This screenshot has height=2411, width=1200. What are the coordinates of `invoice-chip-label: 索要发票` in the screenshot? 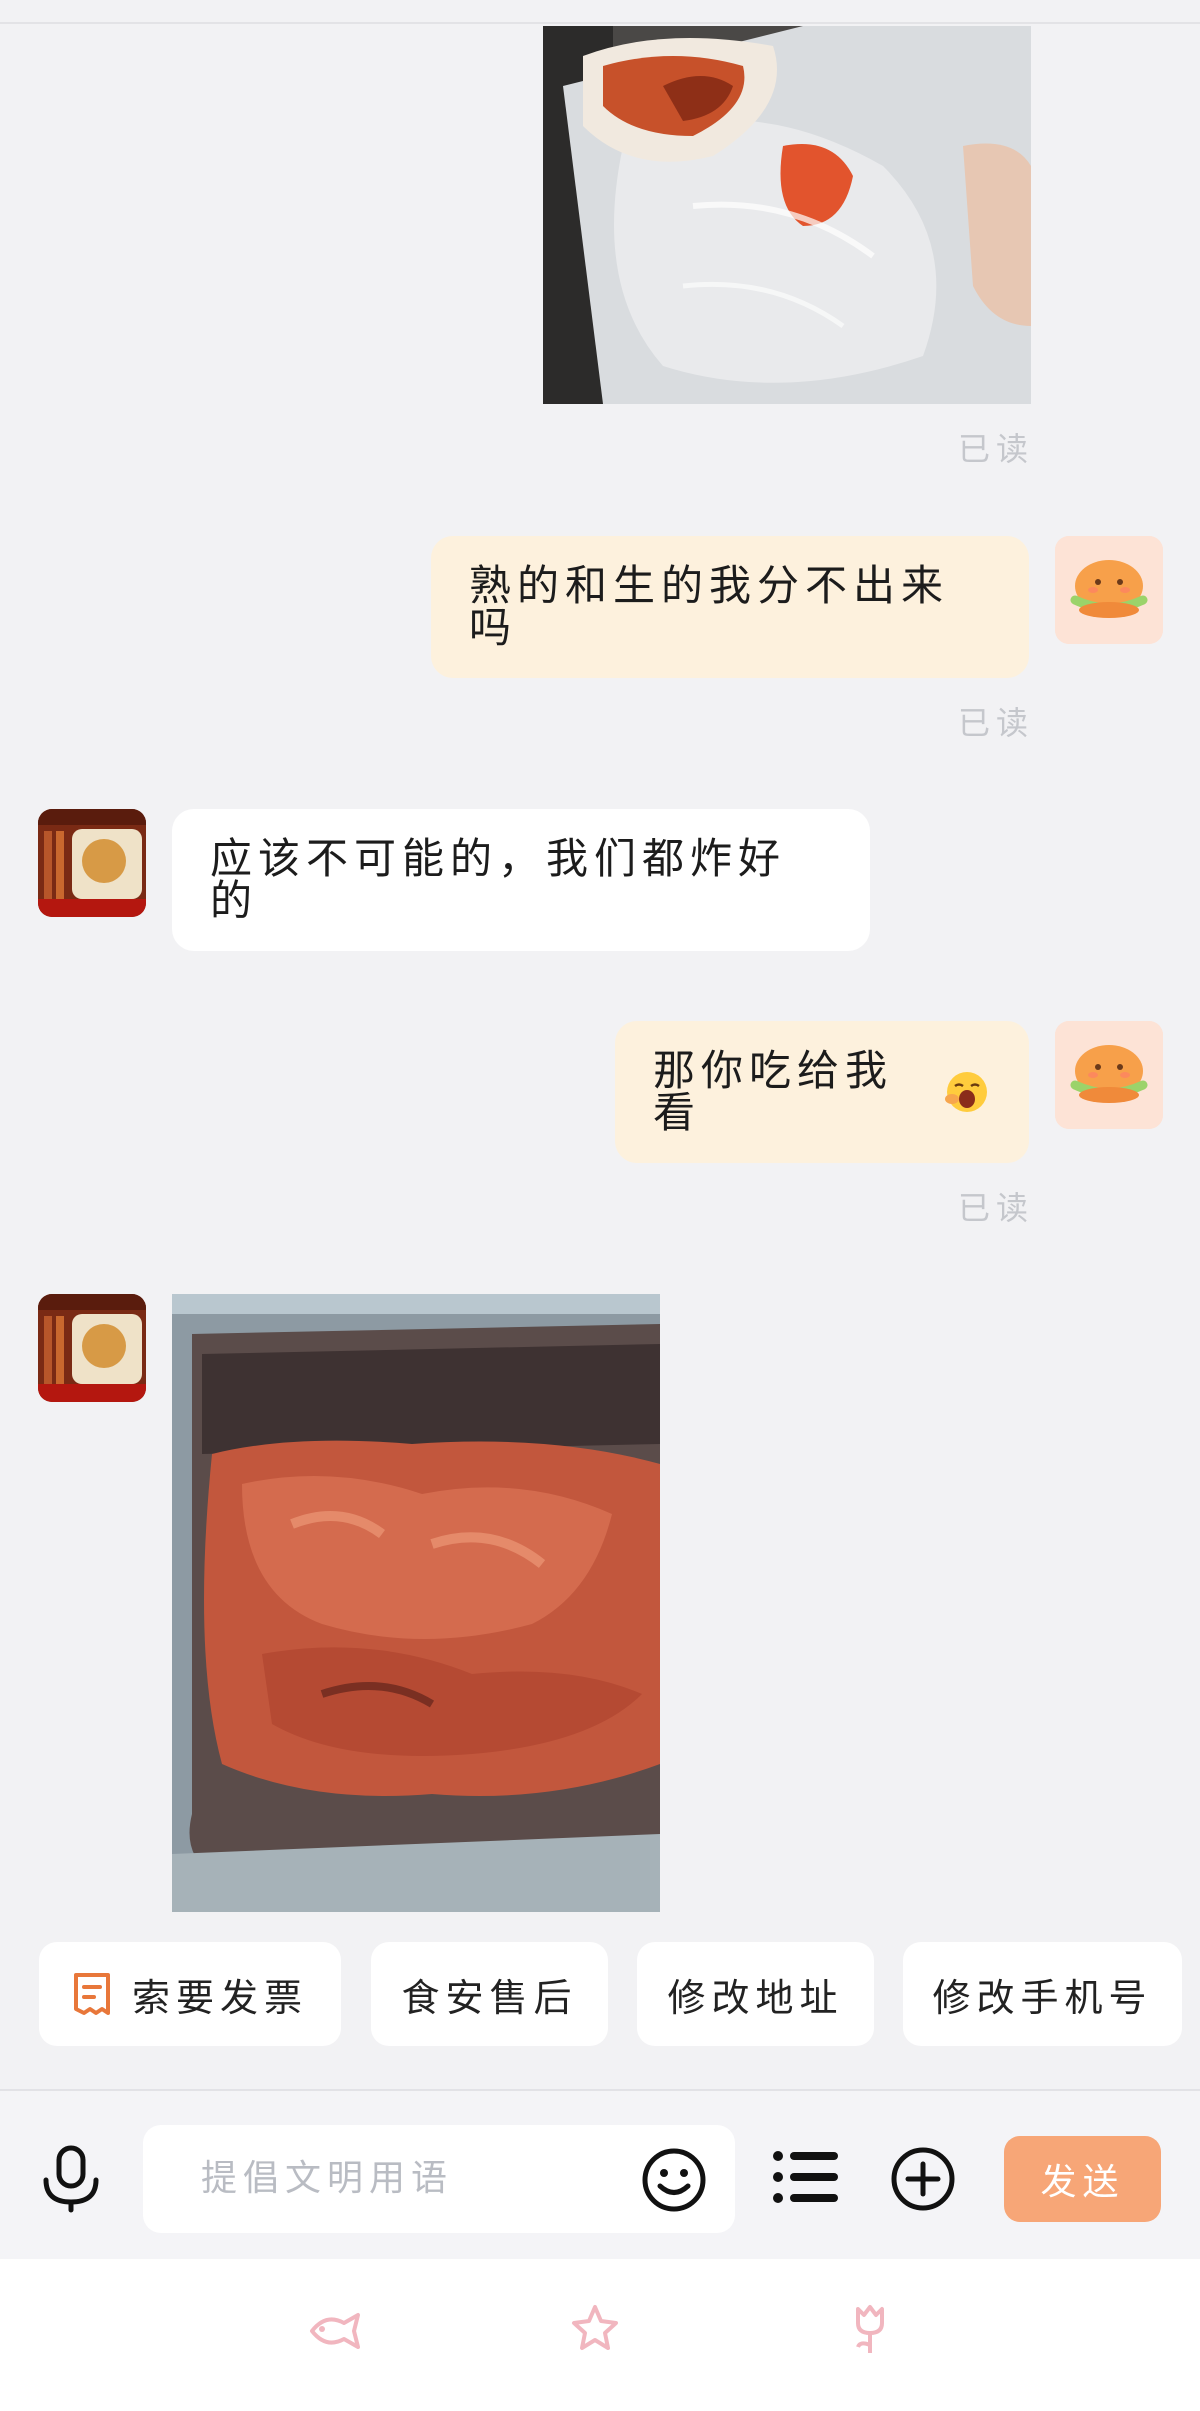 It's located at (219, 1997).